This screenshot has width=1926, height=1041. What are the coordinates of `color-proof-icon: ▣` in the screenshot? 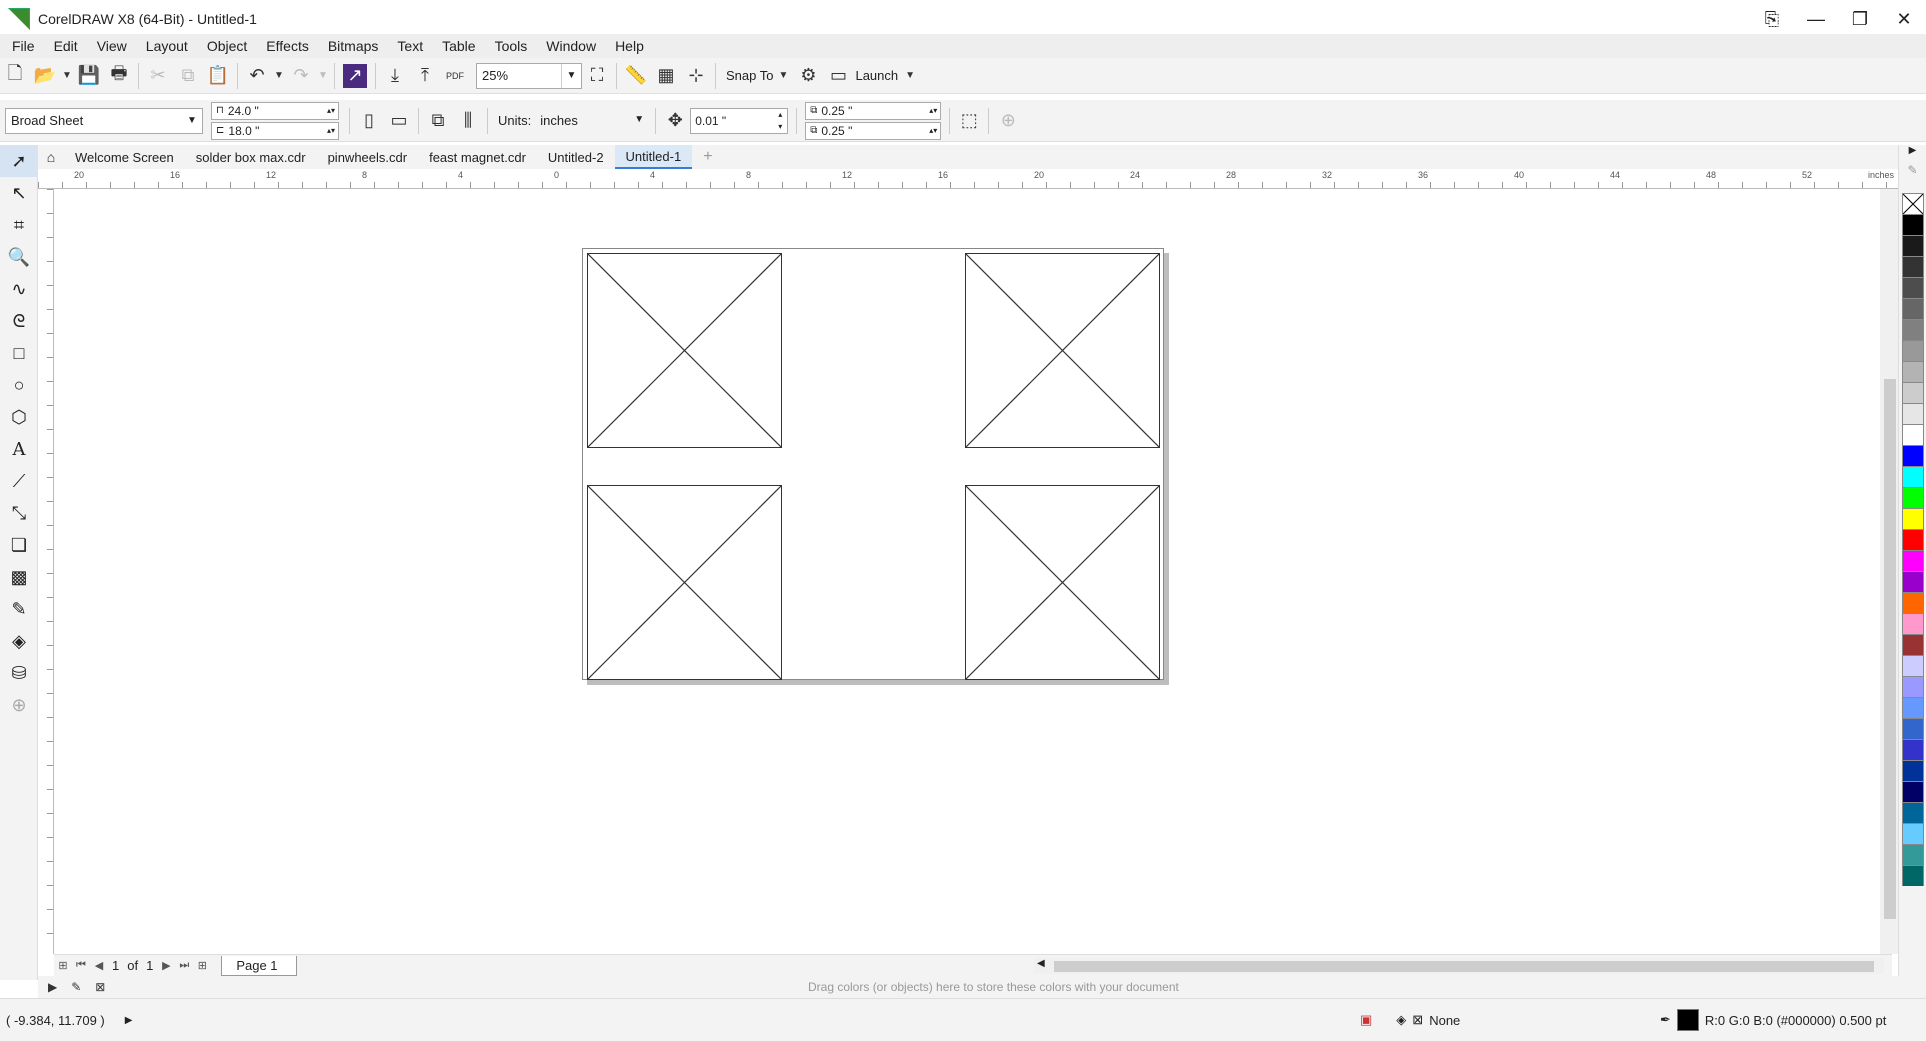 It's located at (1366, 1020).